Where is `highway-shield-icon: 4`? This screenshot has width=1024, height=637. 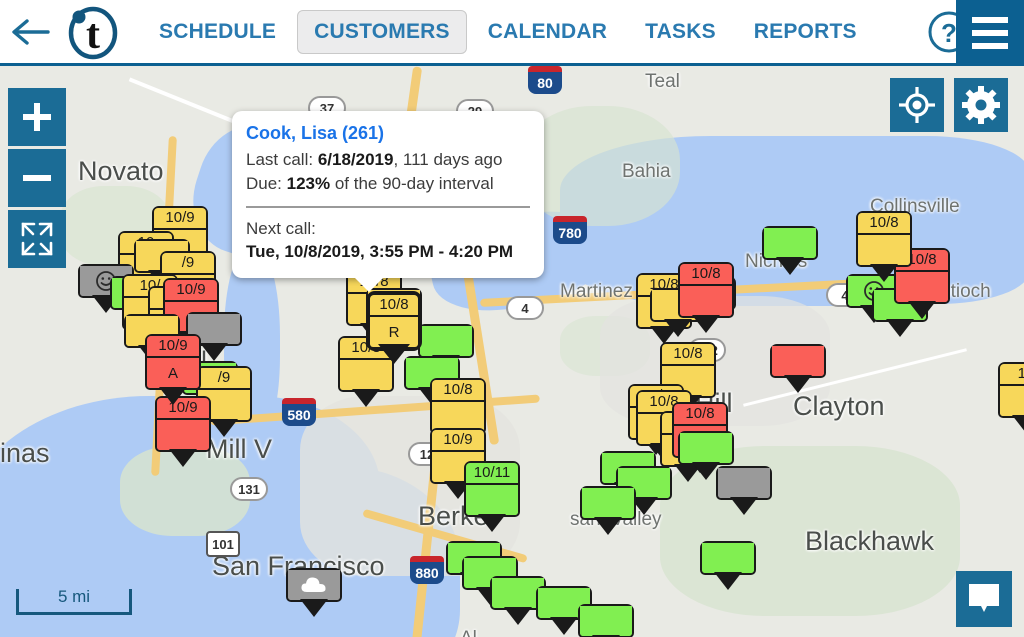 highway-shield-icon: 4 is located at coordinates (525, 308).